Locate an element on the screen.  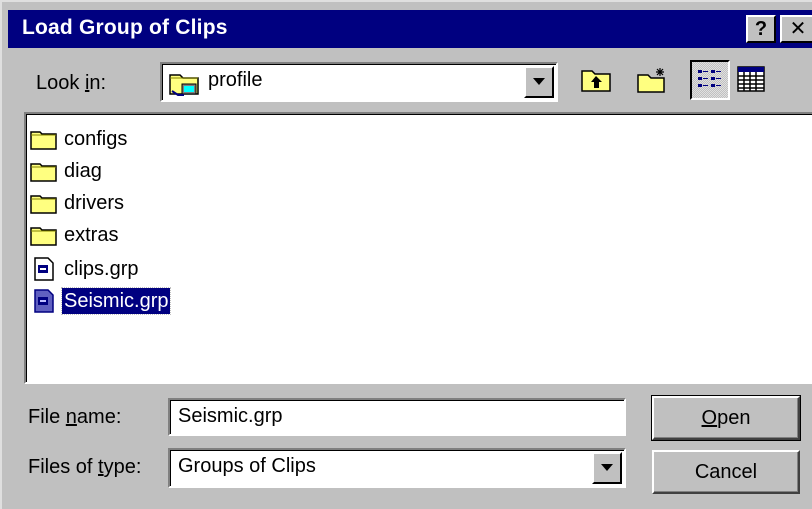
close-icon: ✕ is located at coordinates (798, 29).